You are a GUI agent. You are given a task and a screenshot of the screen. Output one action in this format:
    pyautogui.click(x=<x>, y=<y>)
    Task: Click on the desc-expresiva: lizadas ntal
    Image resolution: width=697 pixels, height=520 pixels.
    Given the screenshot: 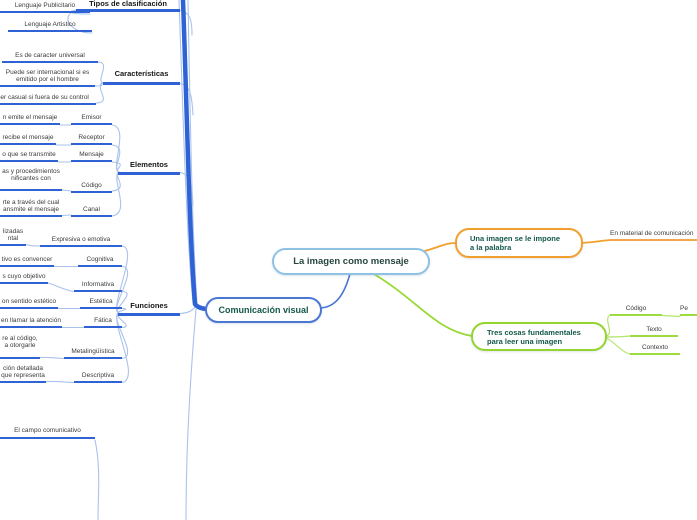 What is the action you would take?
    pyautogui.click(x=13, y=237)
    